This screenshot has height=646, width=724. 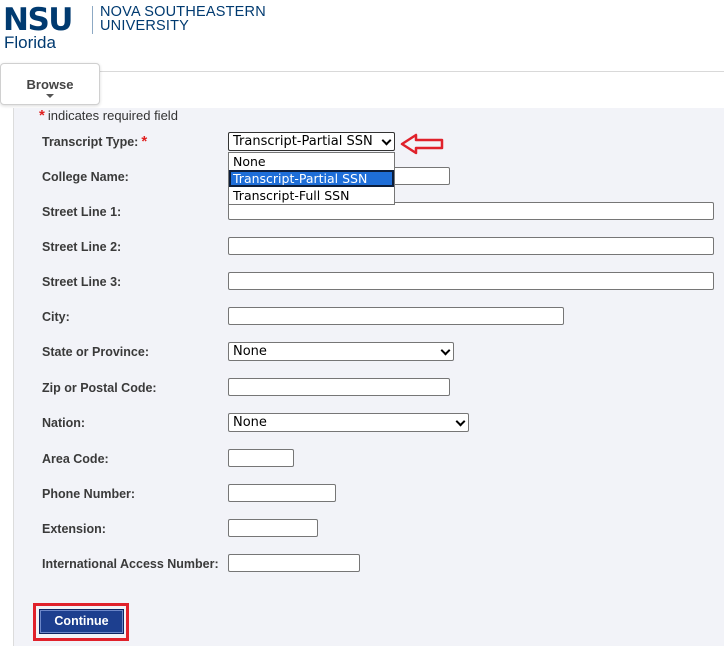 I want to click on browse-label: Browse, so click(x=50, y=84).